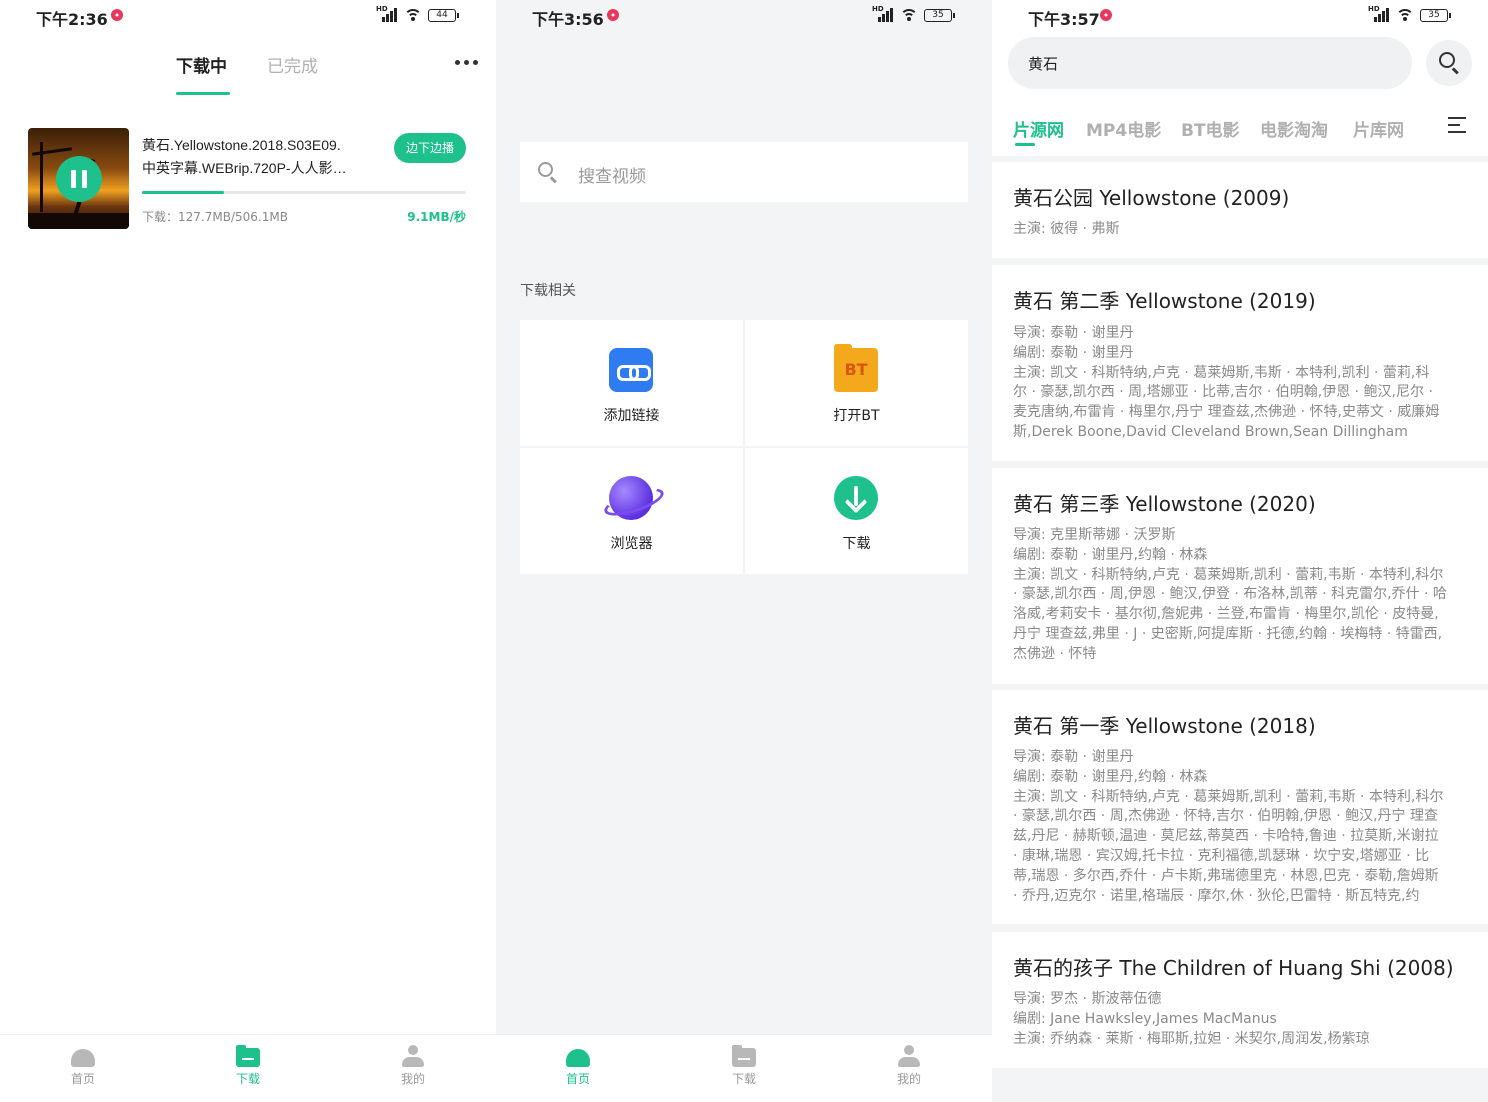 This screenshot has width=1488, height=1102. What do you see at coordinates (241, 145) in the screenshot?
I see `download-title-line1: 黄石.Yellowstone.2018.S03E09.` at bounding box center [241, 145].